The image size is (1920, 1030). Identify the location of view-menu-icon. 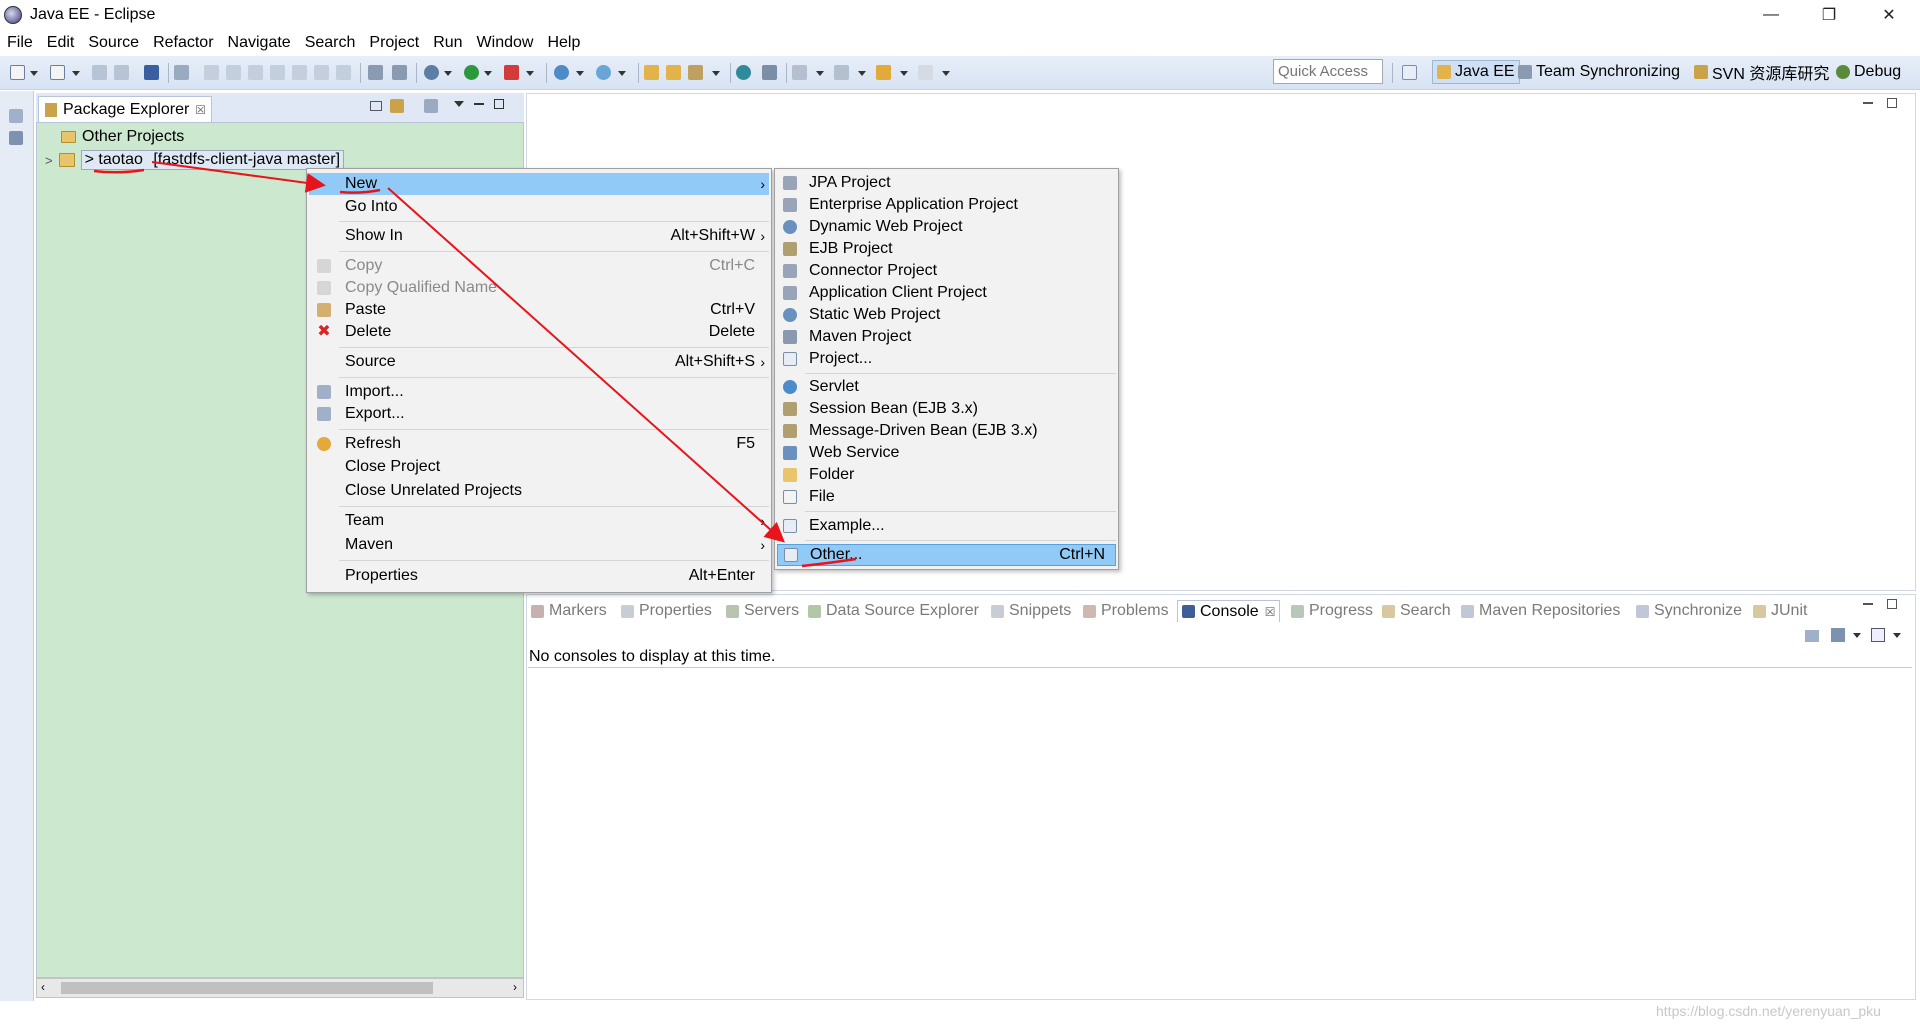
(459, 104).